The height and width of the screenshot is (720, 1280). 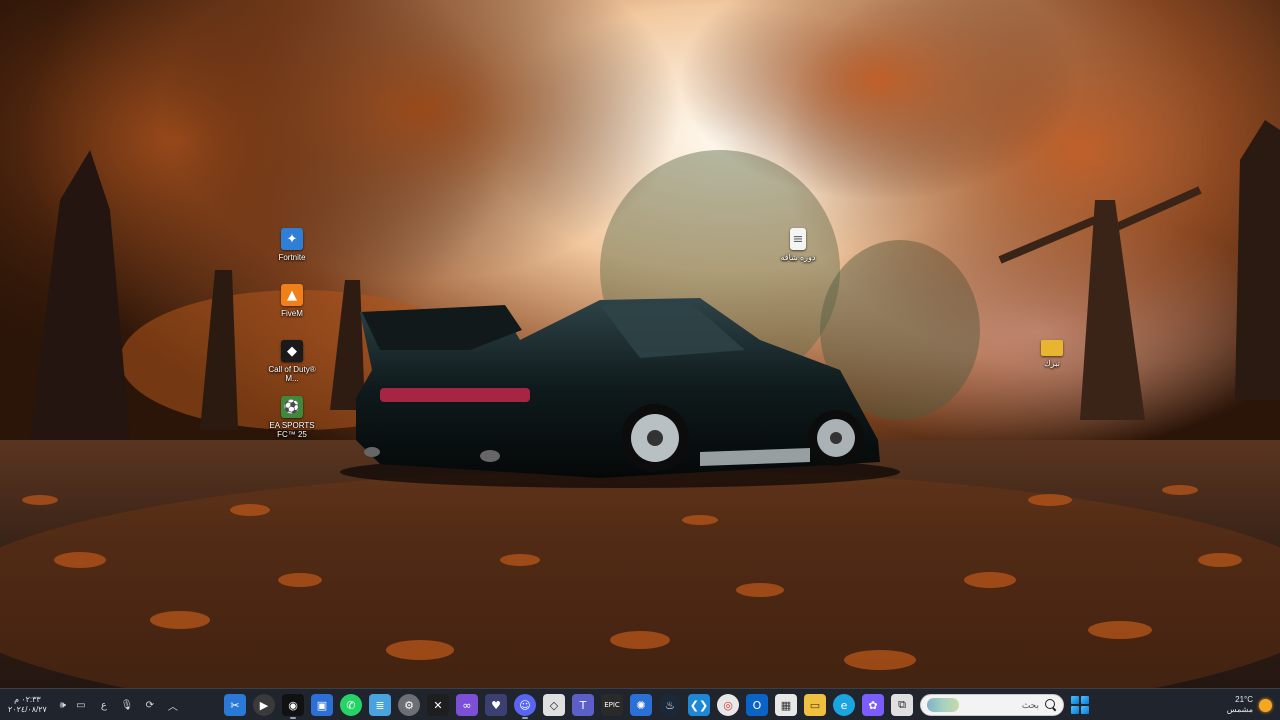 I want to click on ea-sports-fc-icon: ⚽, so click(x=292, y=407).